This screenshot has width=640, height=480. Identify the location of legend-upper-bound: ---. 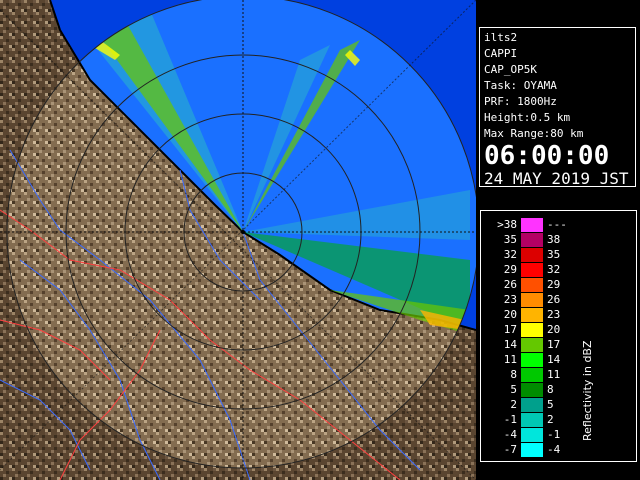
(557, 224).